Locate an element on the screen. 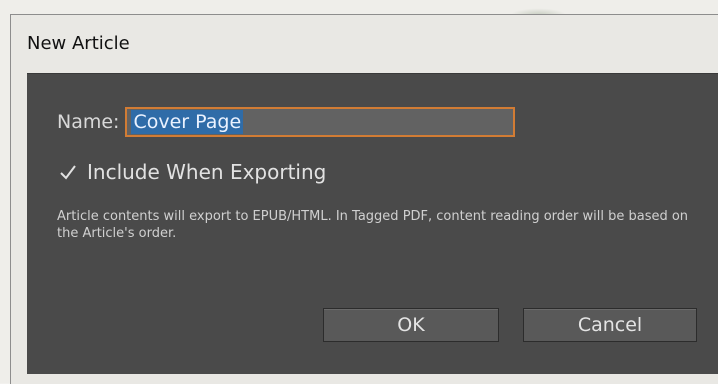 The height and width of the screenshot is (384, 718). name-label: Name: is located at coordinates (88, 122).